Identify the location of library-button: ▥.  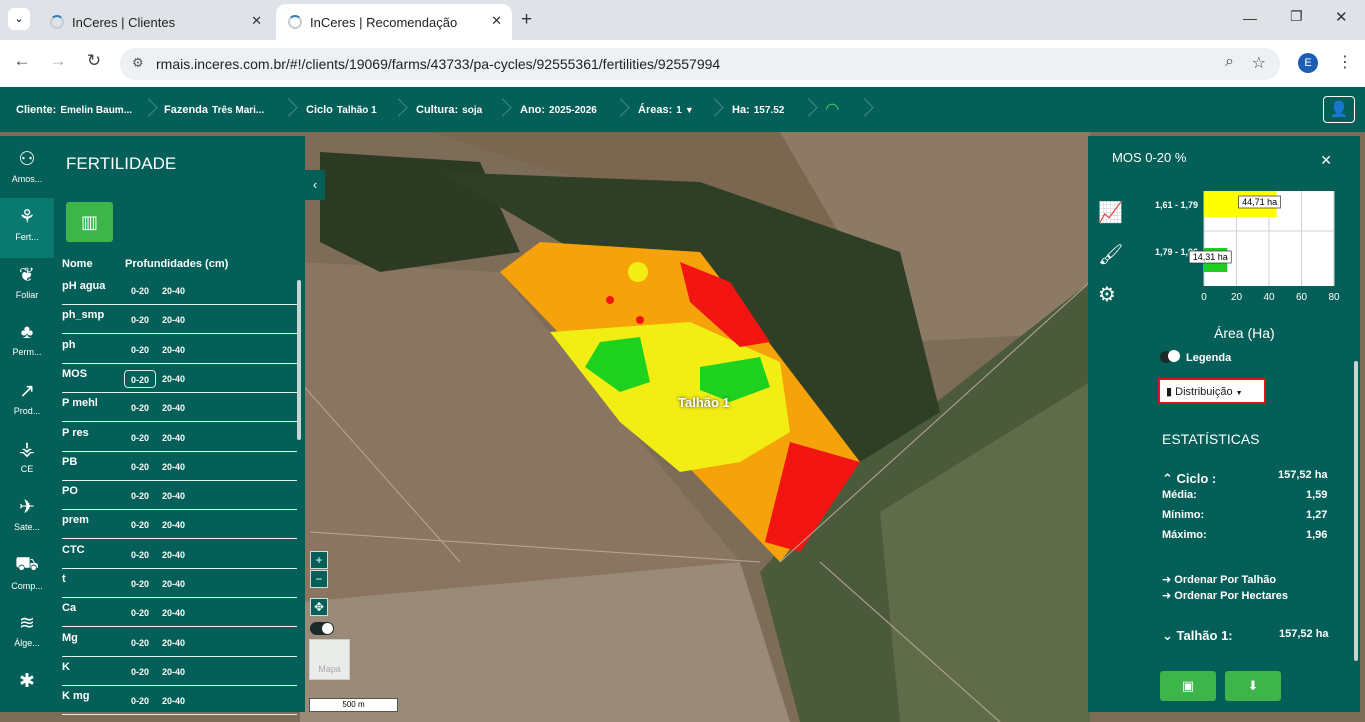
(89, 222).